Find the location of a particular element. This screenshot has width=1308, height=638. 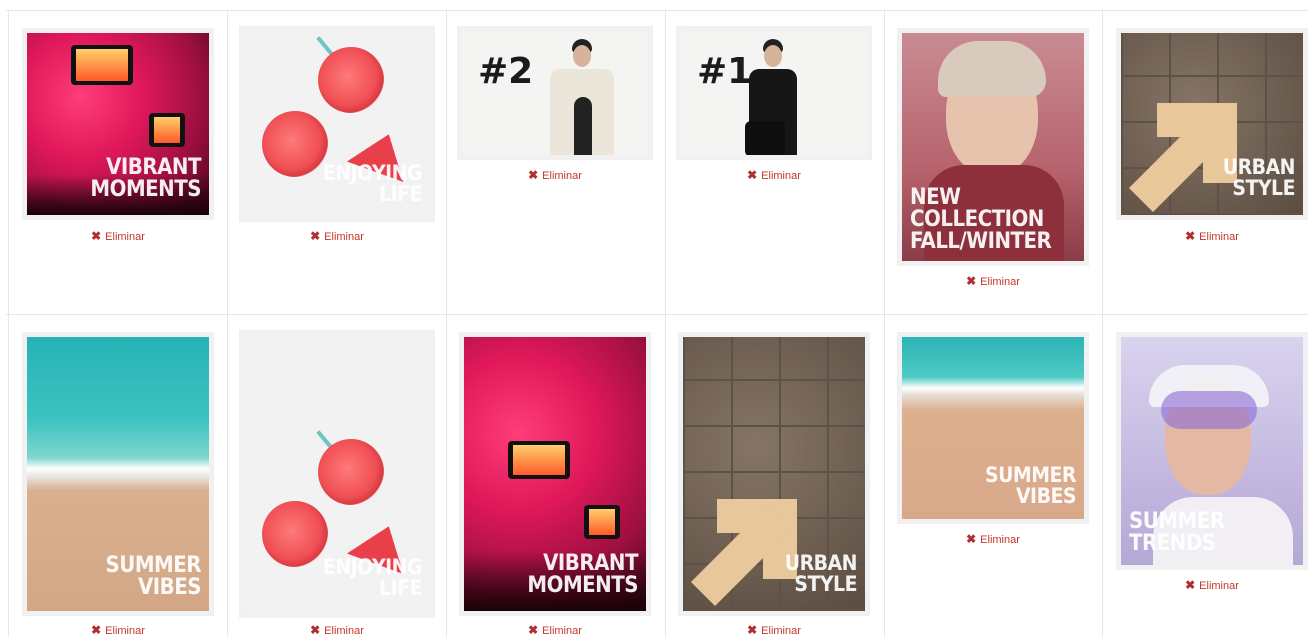

portrait-image: SUMMER TRENDS is located at coordinates (1212, 451).